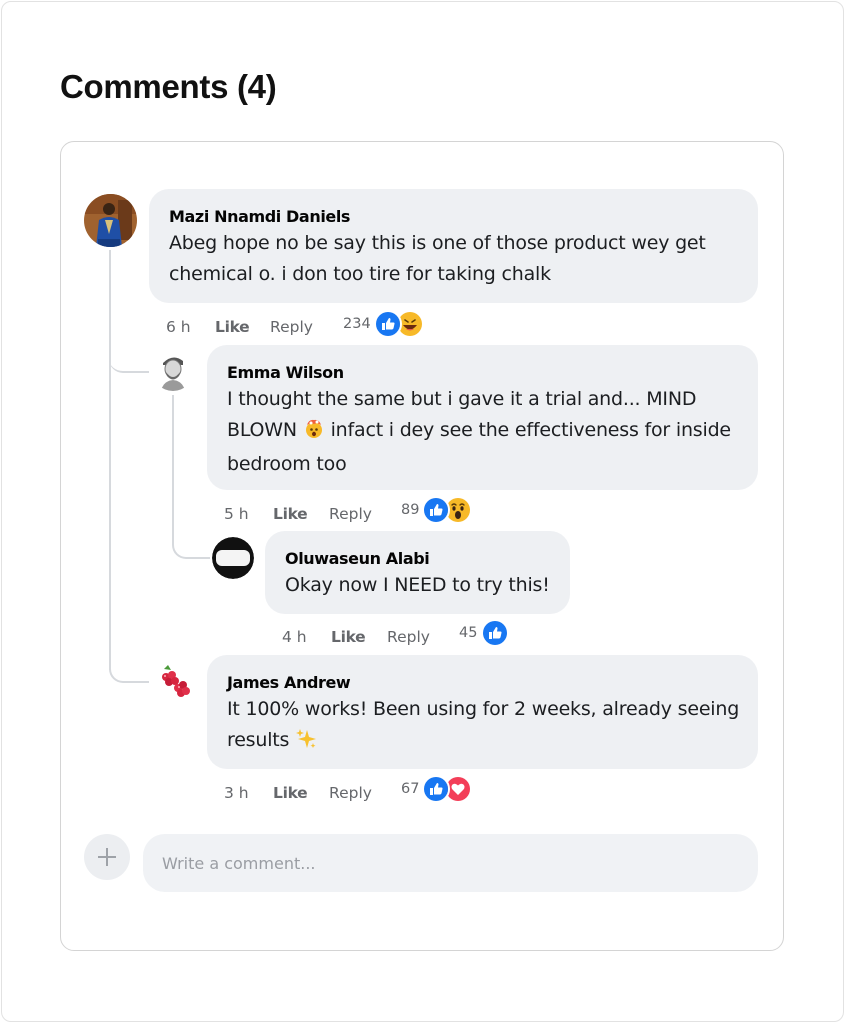 The image size is (845, 1024). What do you see at coordinates (168, 86) in the screenshot?
I see `page-title: Comments (4)` at bounding box center [168, 86].